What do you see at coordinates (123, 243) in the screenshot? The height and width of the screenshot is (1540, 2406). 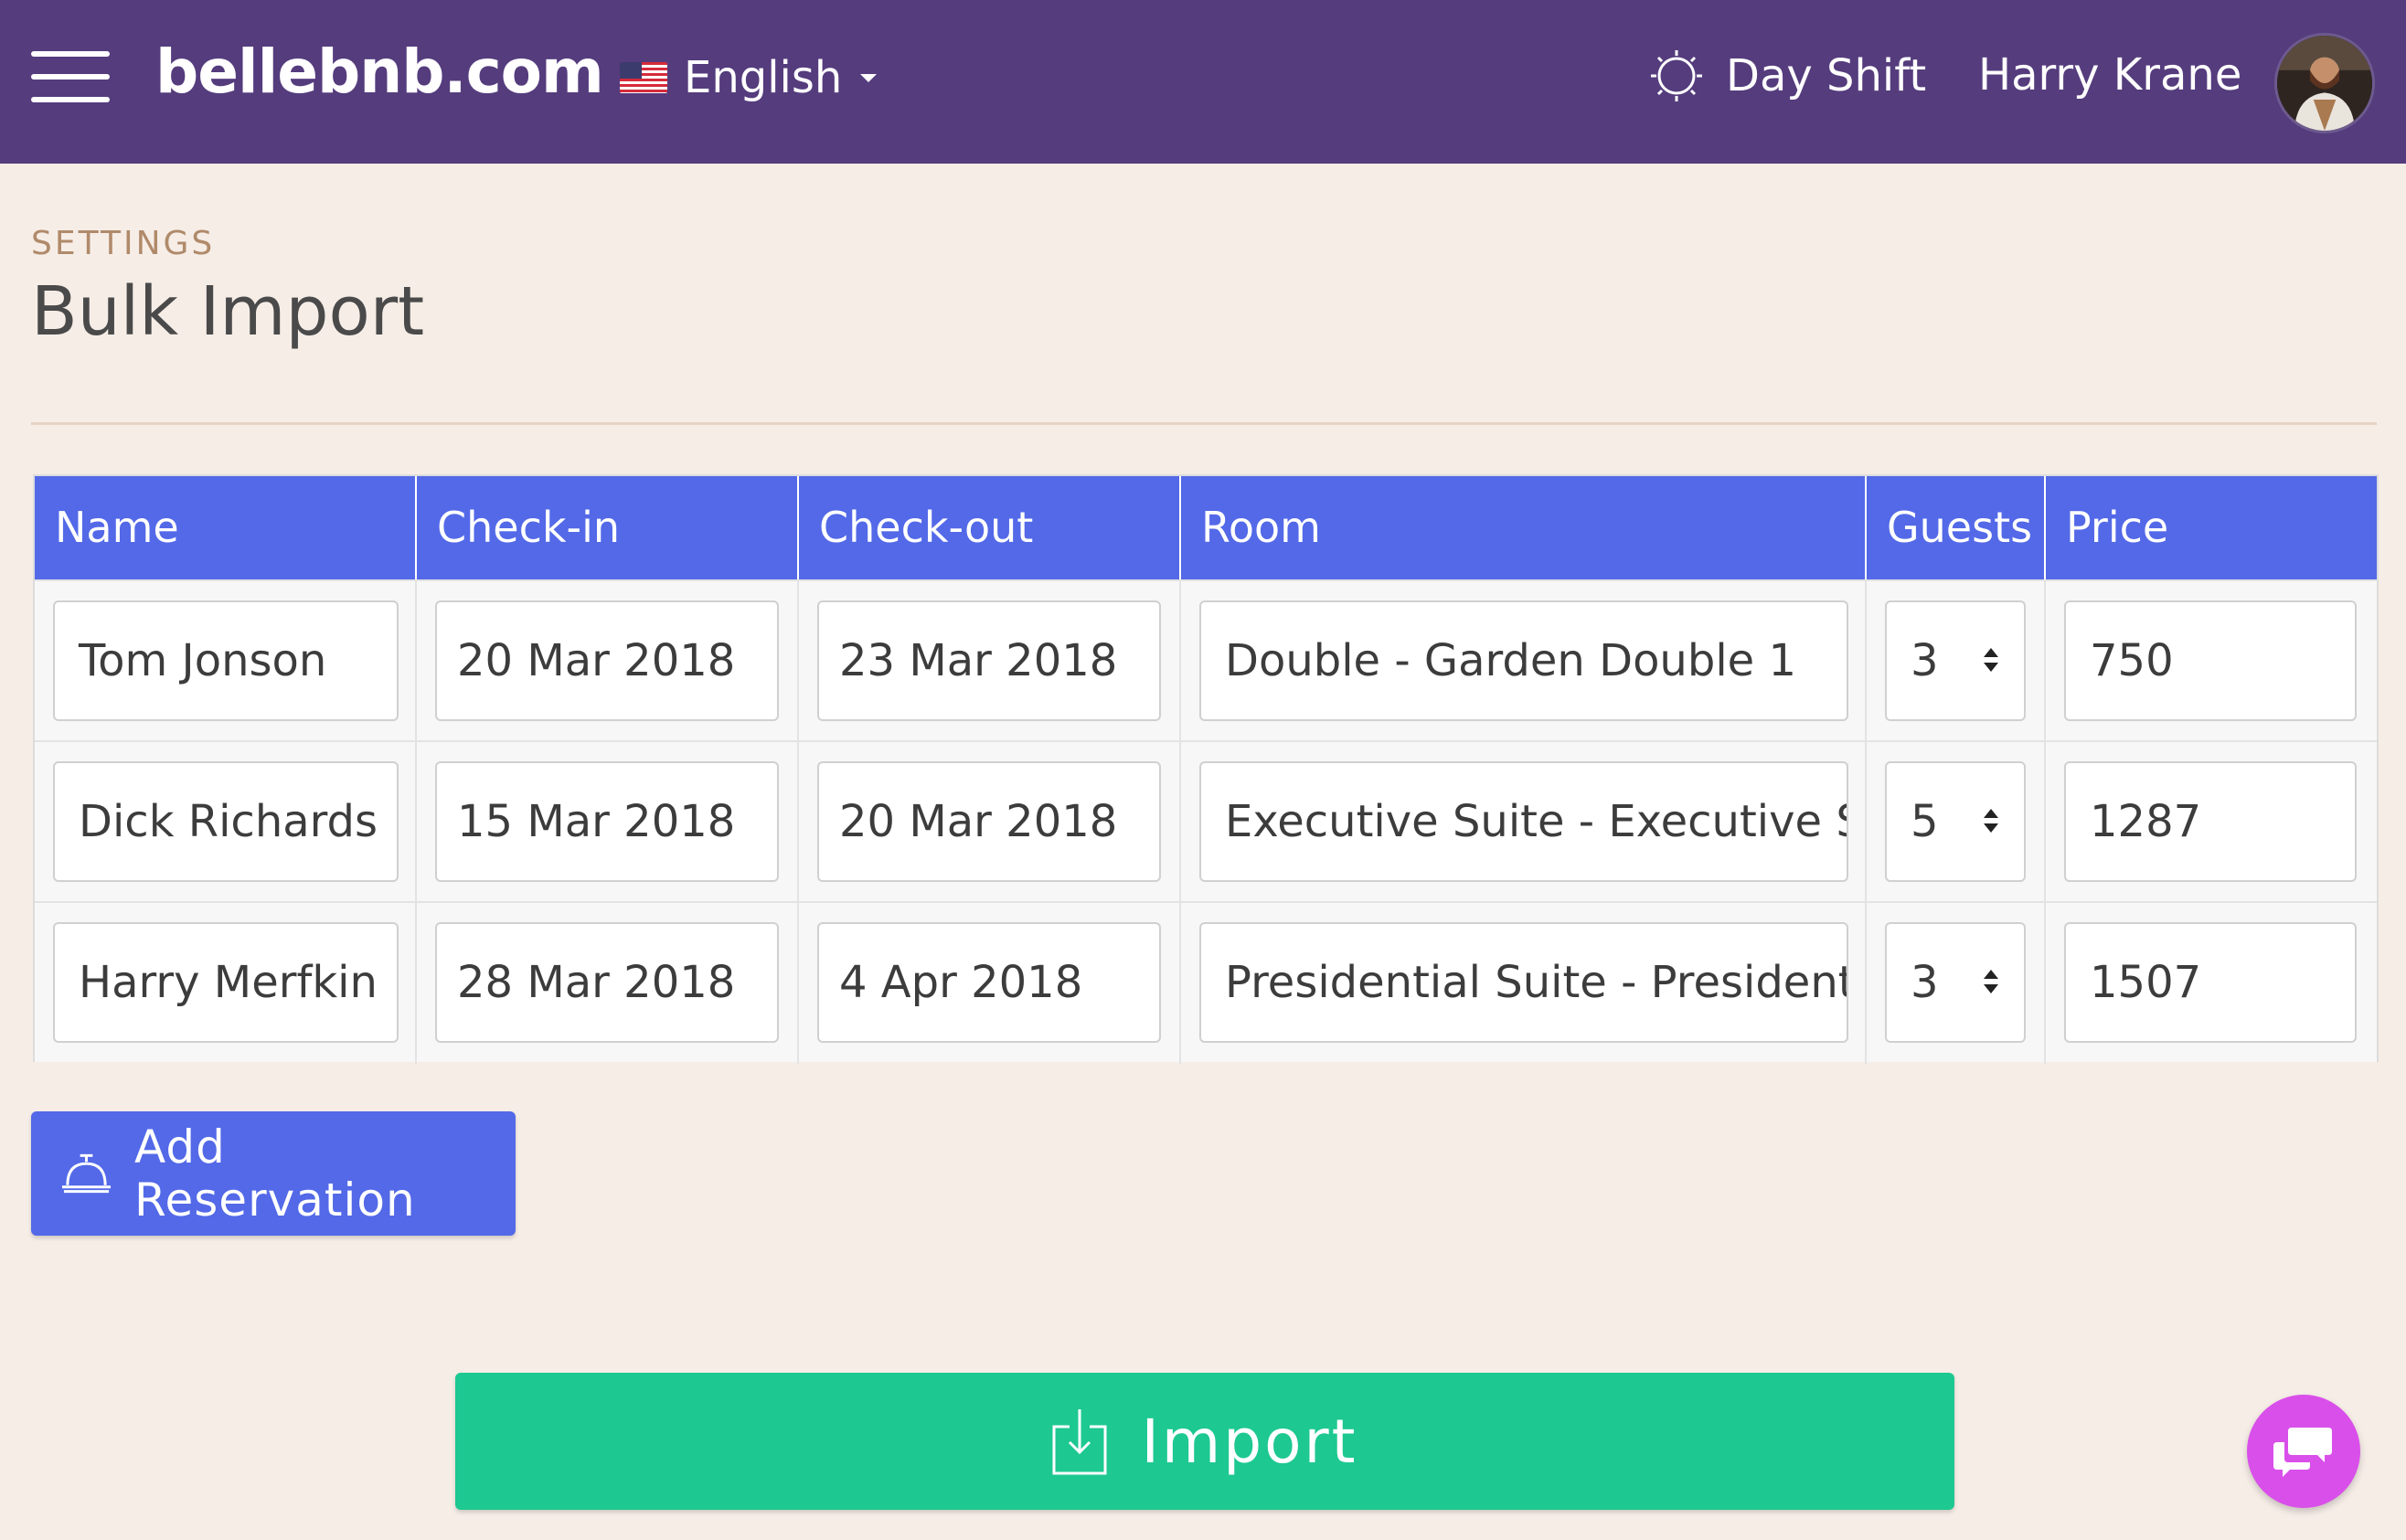 I see `breadcrumb: SETTINGS` at bounding box center [123, 243].